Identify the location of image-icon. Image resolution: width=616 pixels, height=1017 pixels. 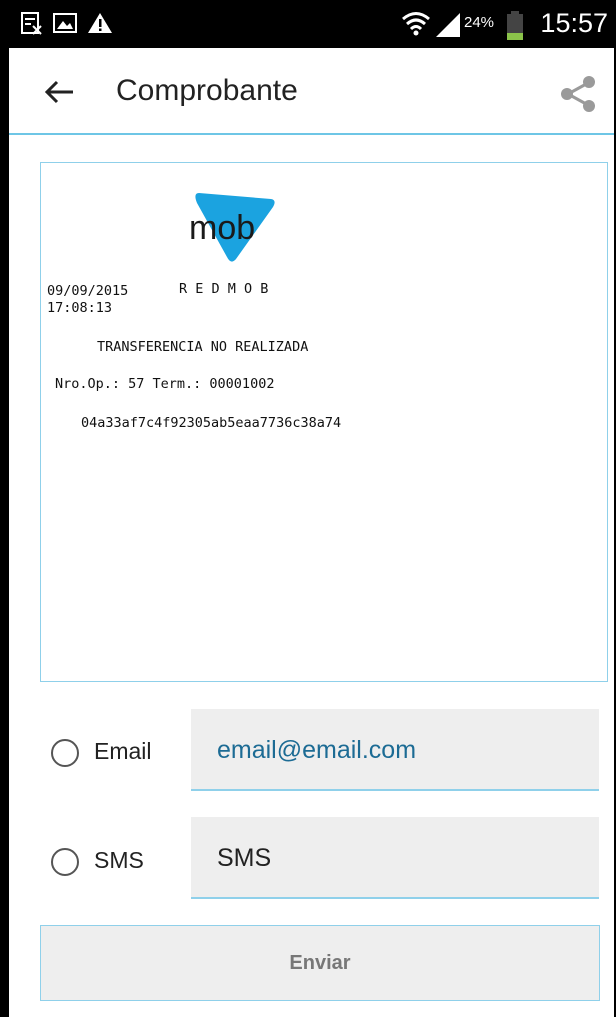
(65, 25).